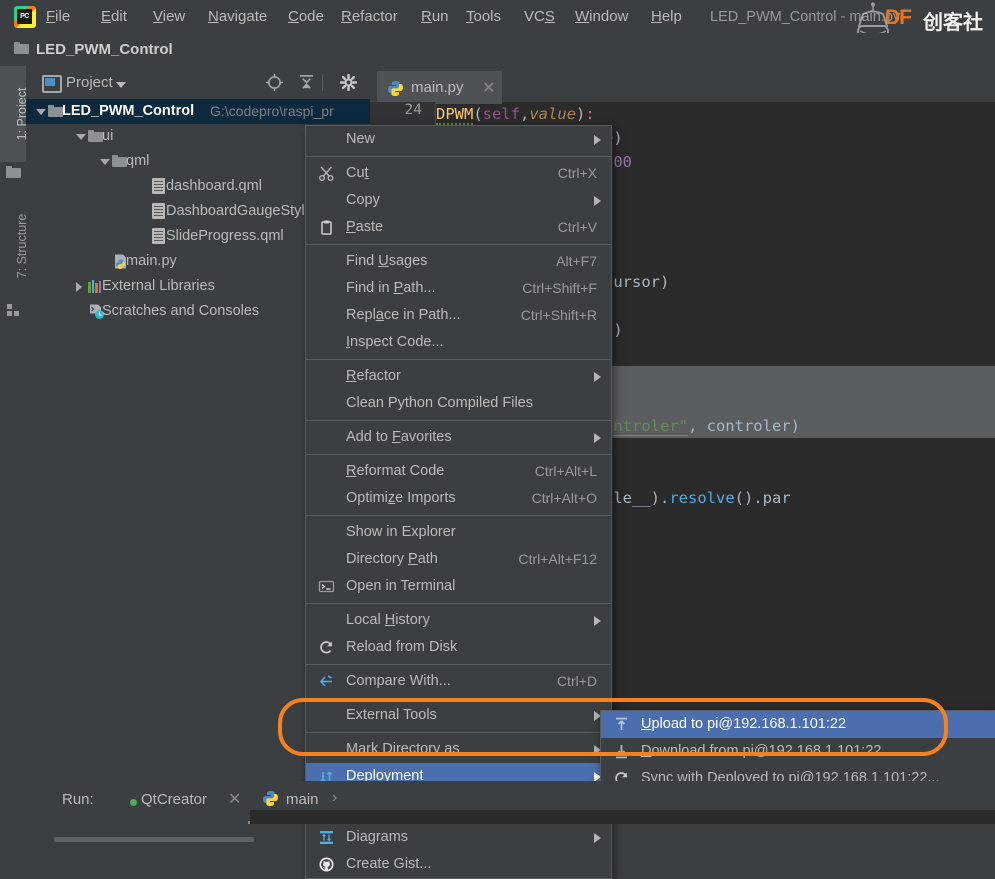 This screenshot has width=995, height=879. What do you see at coordinates (326, 586) in the screenshot?
I see `terminal-icon` at bounding box center [326, 586].